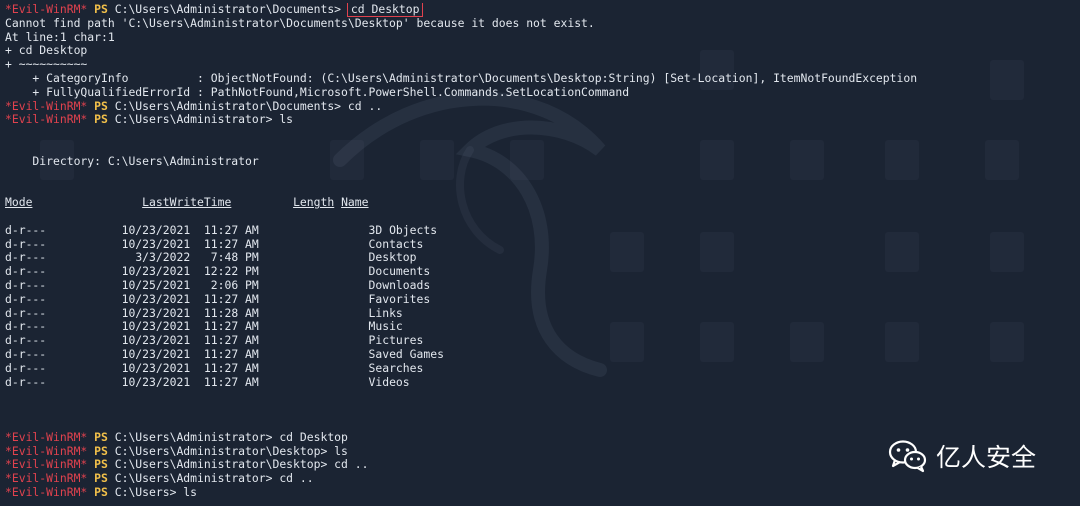 The image size is (1080, 506). Describe the element at coordinates (234, 258) in the screenshot. I see `row-time: 7:48 PM` at that location.